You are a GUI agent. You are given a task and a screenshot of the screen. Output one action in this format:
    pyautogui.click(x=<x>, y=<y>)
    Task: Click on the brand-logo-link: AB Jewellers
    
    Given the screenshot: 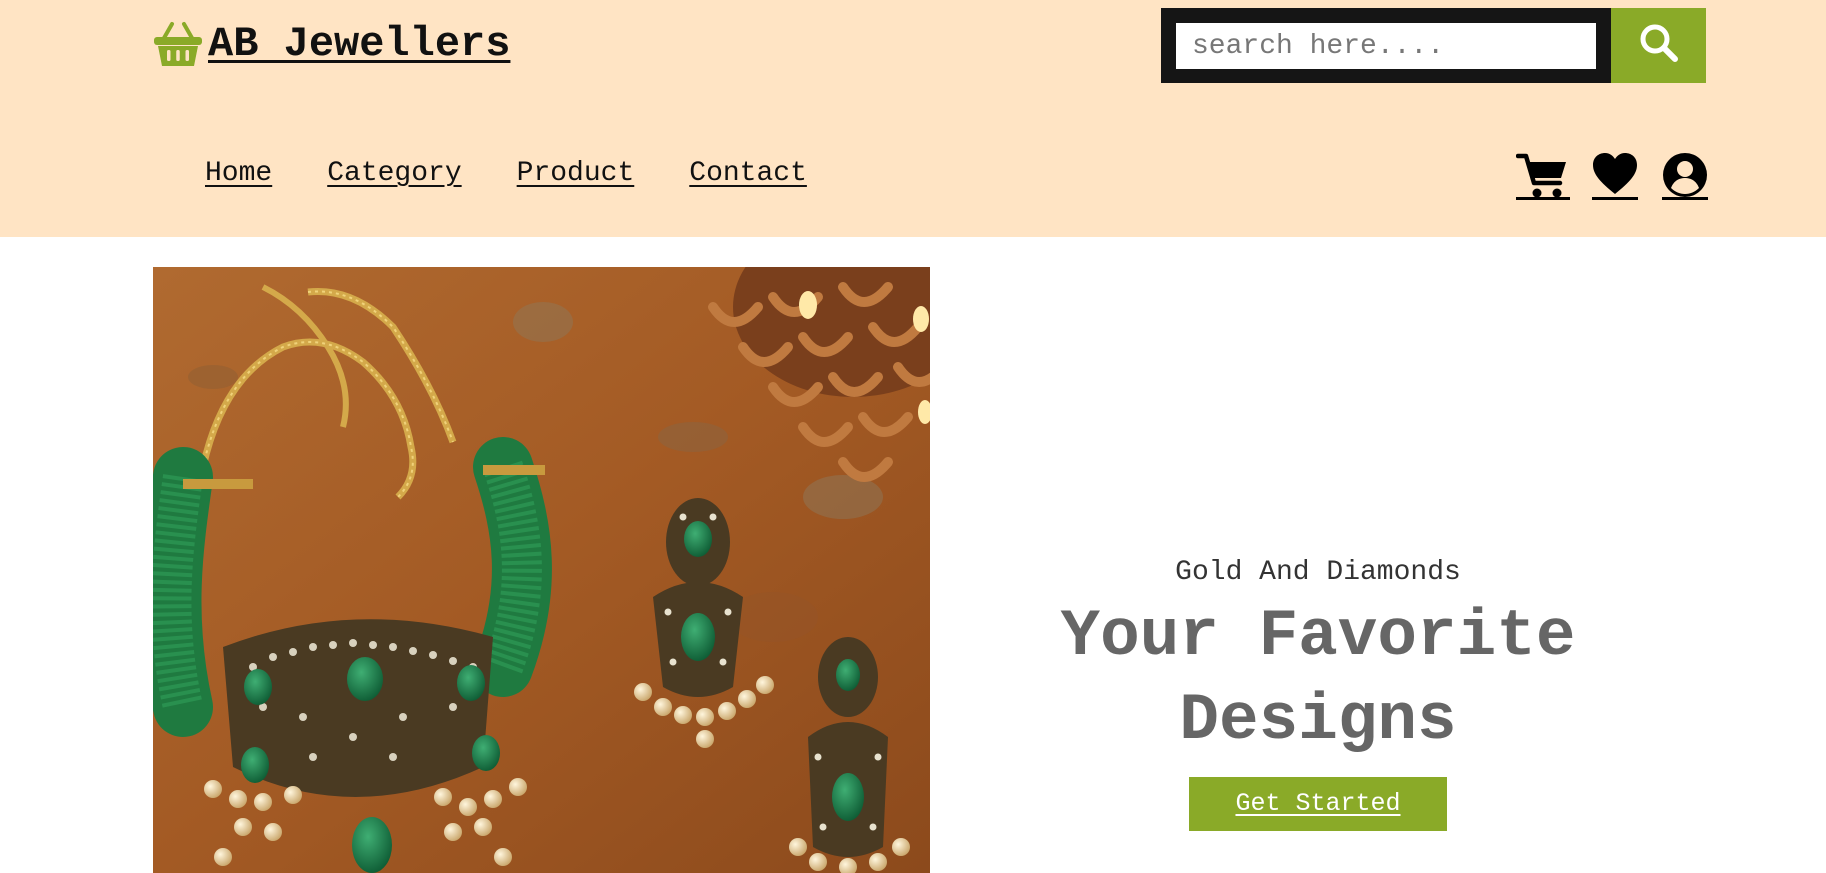 What is the action you would take?
    pyautogui.click(x=331, y=44)
    